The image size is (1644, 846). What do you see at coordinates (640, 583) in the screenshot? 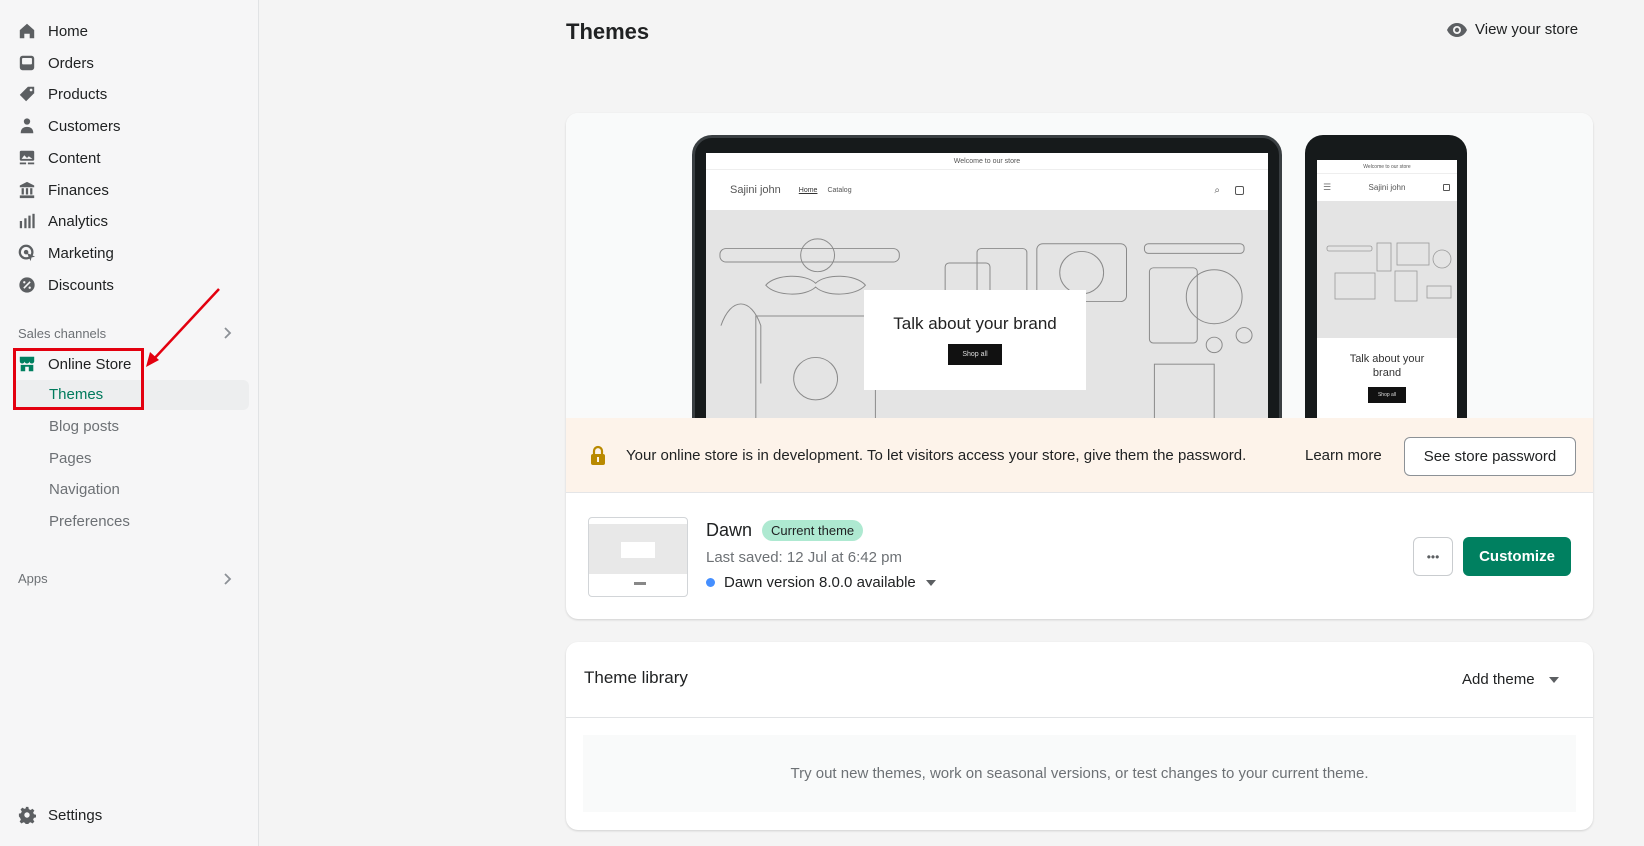
I see `thumbnail-button` at bounding box center [640, 583].